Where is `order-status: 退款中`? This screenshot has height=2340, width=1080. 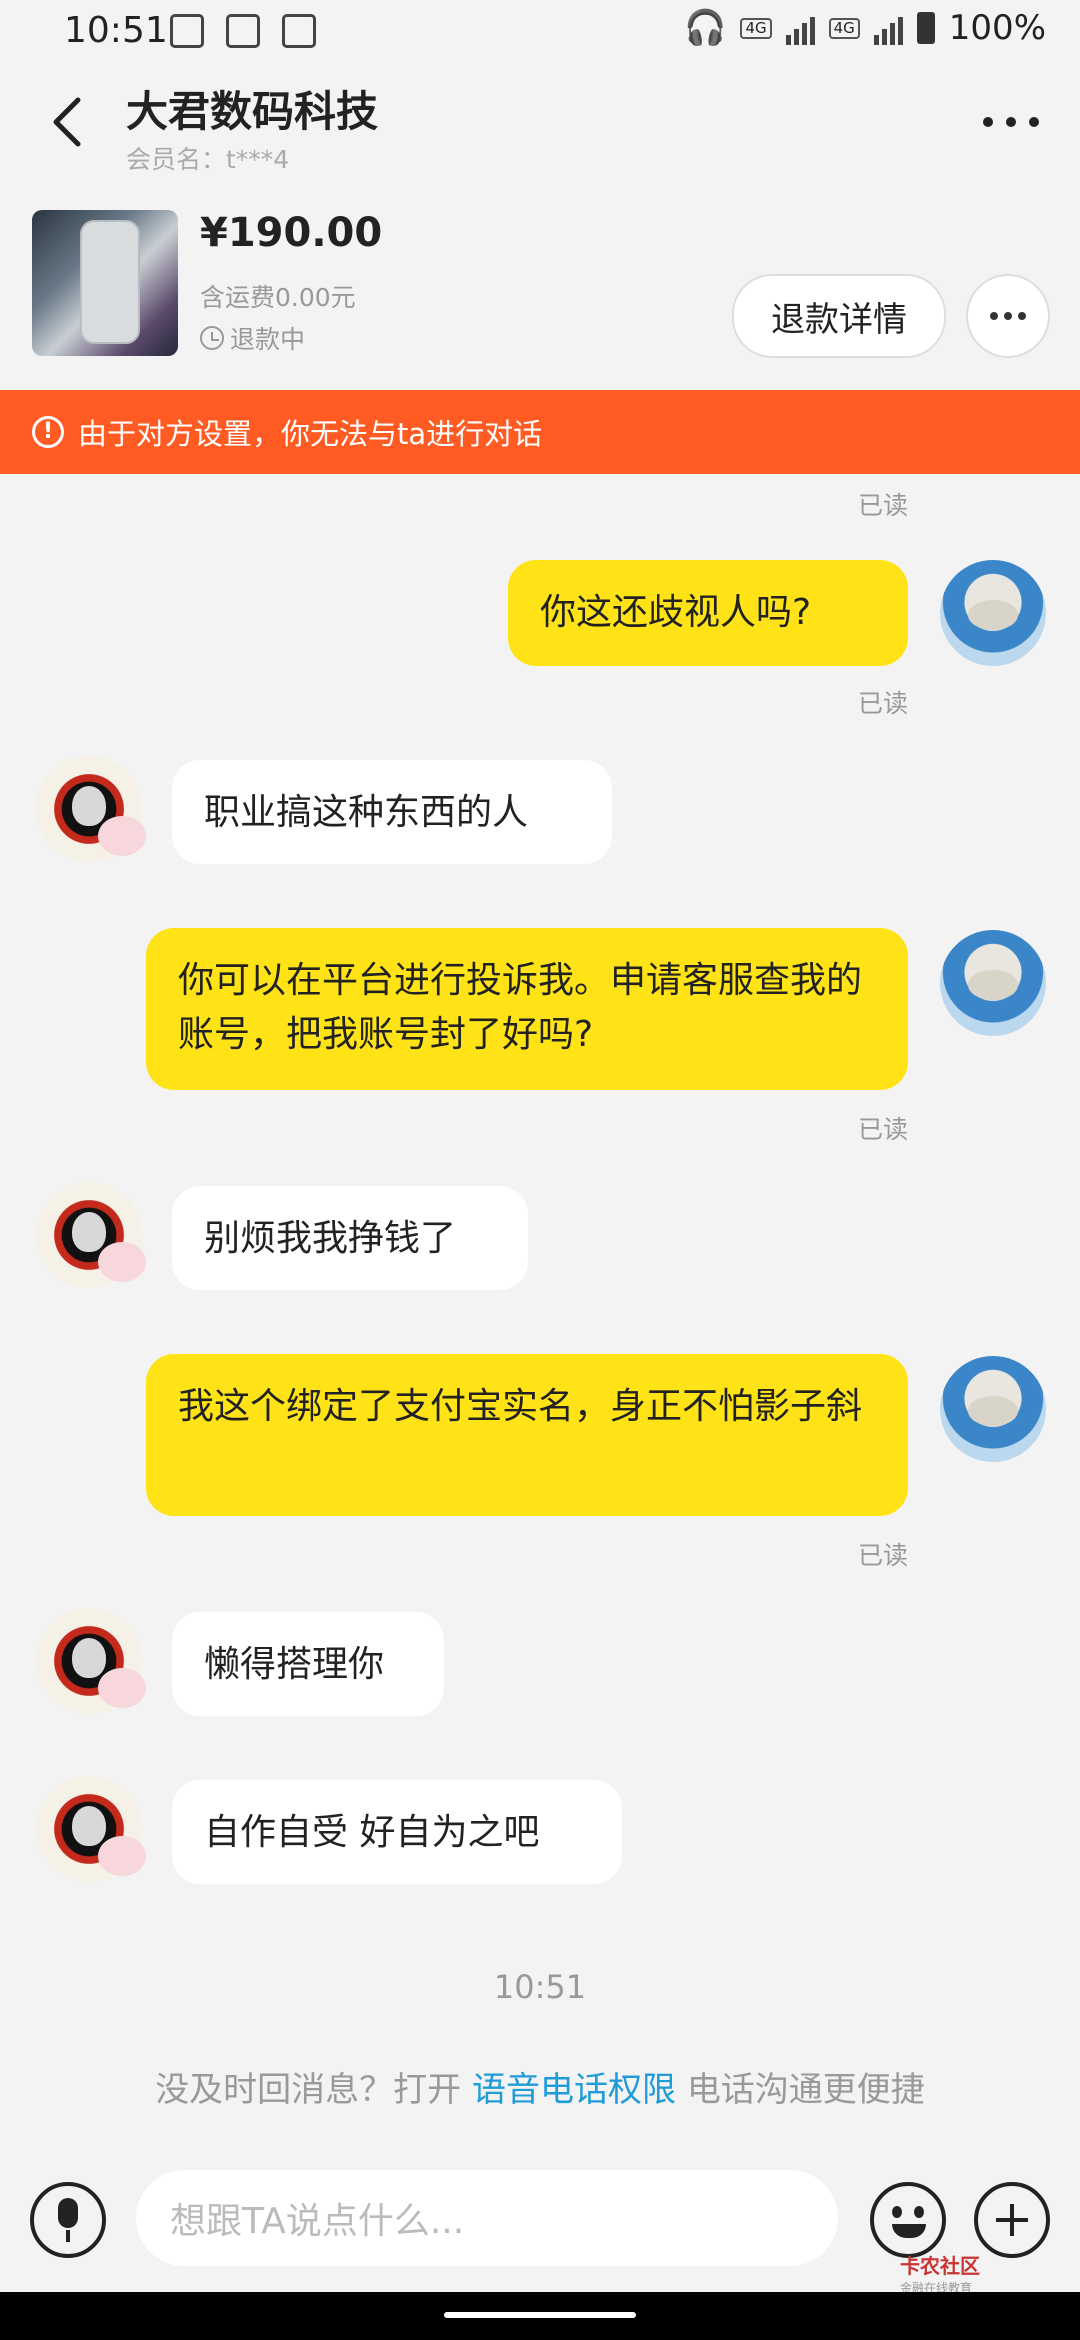 order-status: 退款中 is located at coordinates (252, 338).